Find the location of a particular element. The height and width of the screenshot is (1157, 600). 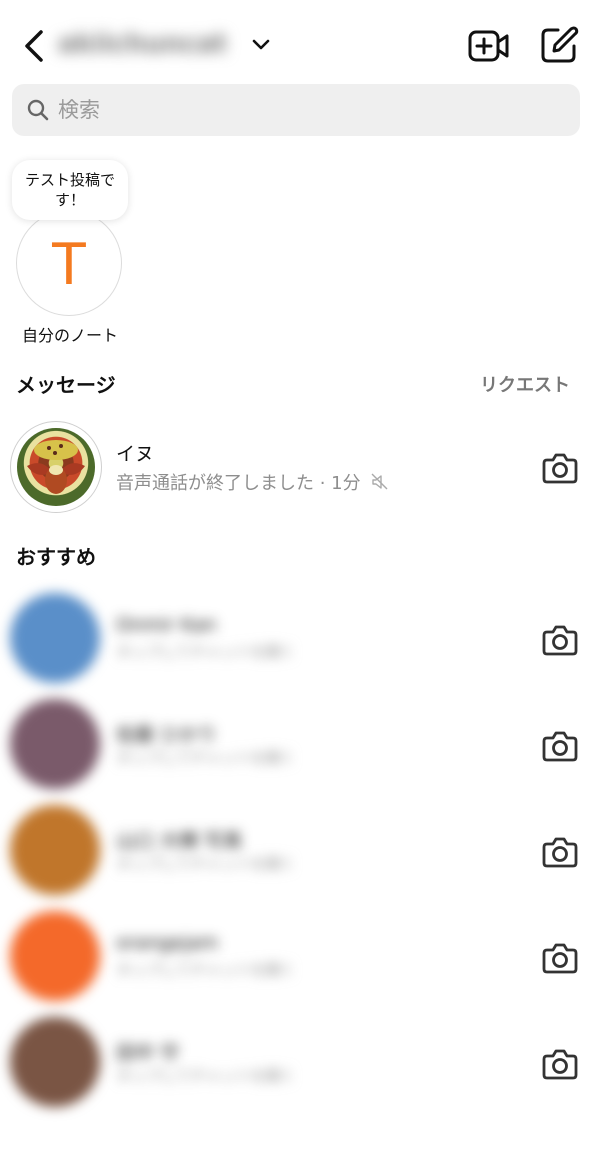

my-note-avatar: T is located at coordinates (69, 263).